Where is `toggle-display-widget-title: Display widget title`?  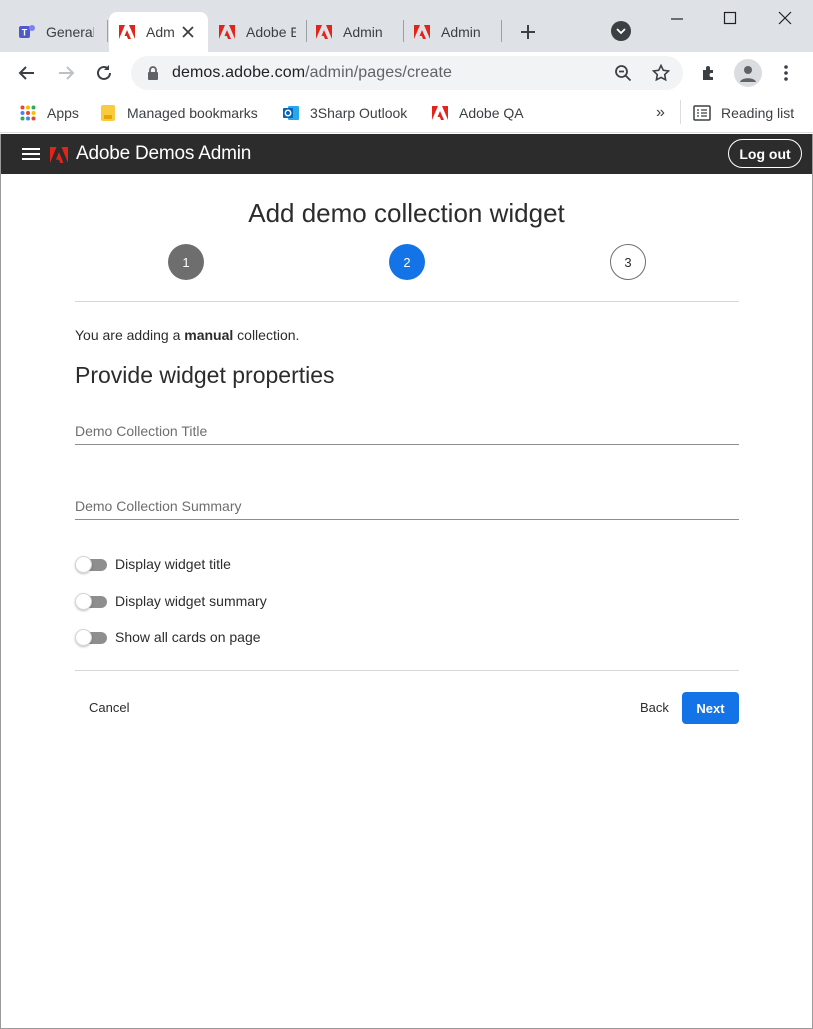 toggle-display-widget-title: Display widget title is located at coordinates (153, 564).